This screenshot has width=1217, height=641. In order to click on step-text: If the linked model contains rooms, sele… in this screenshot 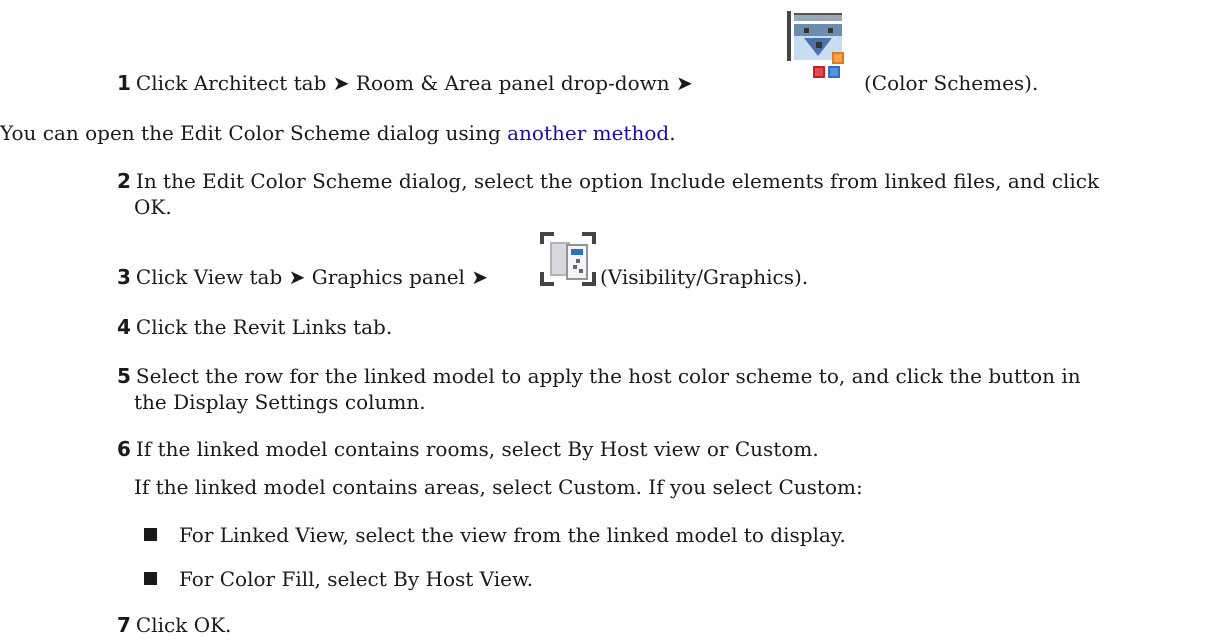, I will do `click(477, 449)`.